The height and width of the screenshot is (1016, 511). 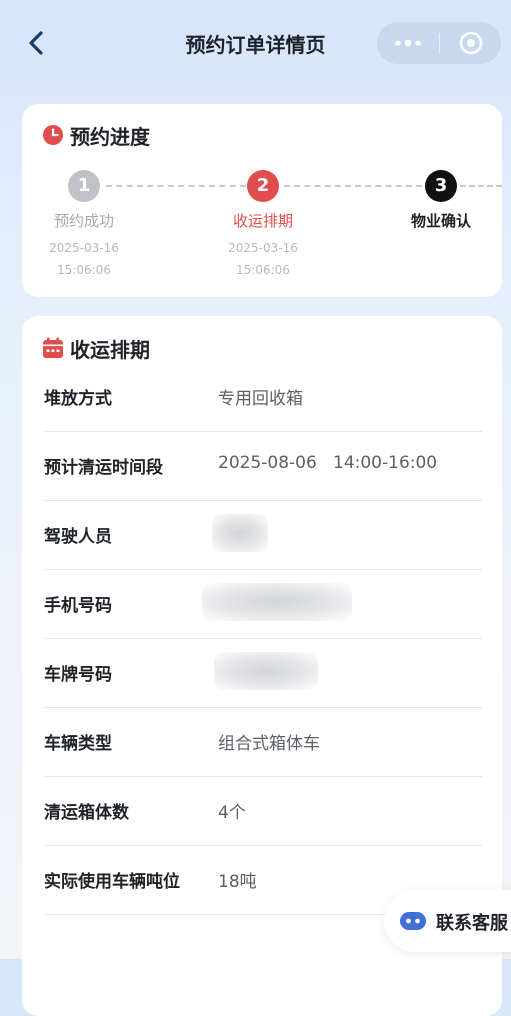 What do you see at coordinates (110, 349) in the screenshot?
I see `schedule-title: 收运排期` at bounding box center [110, 349].